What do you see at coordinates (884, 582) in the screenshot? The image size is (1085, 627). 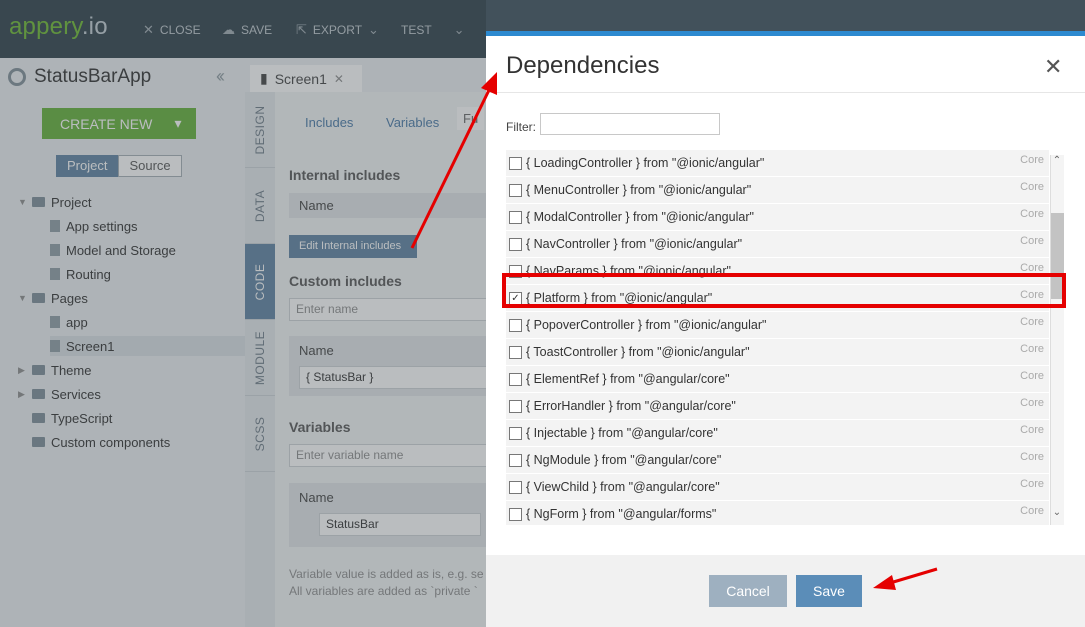 I see `arrow-to-save-head` at bounding box center [884, 582].